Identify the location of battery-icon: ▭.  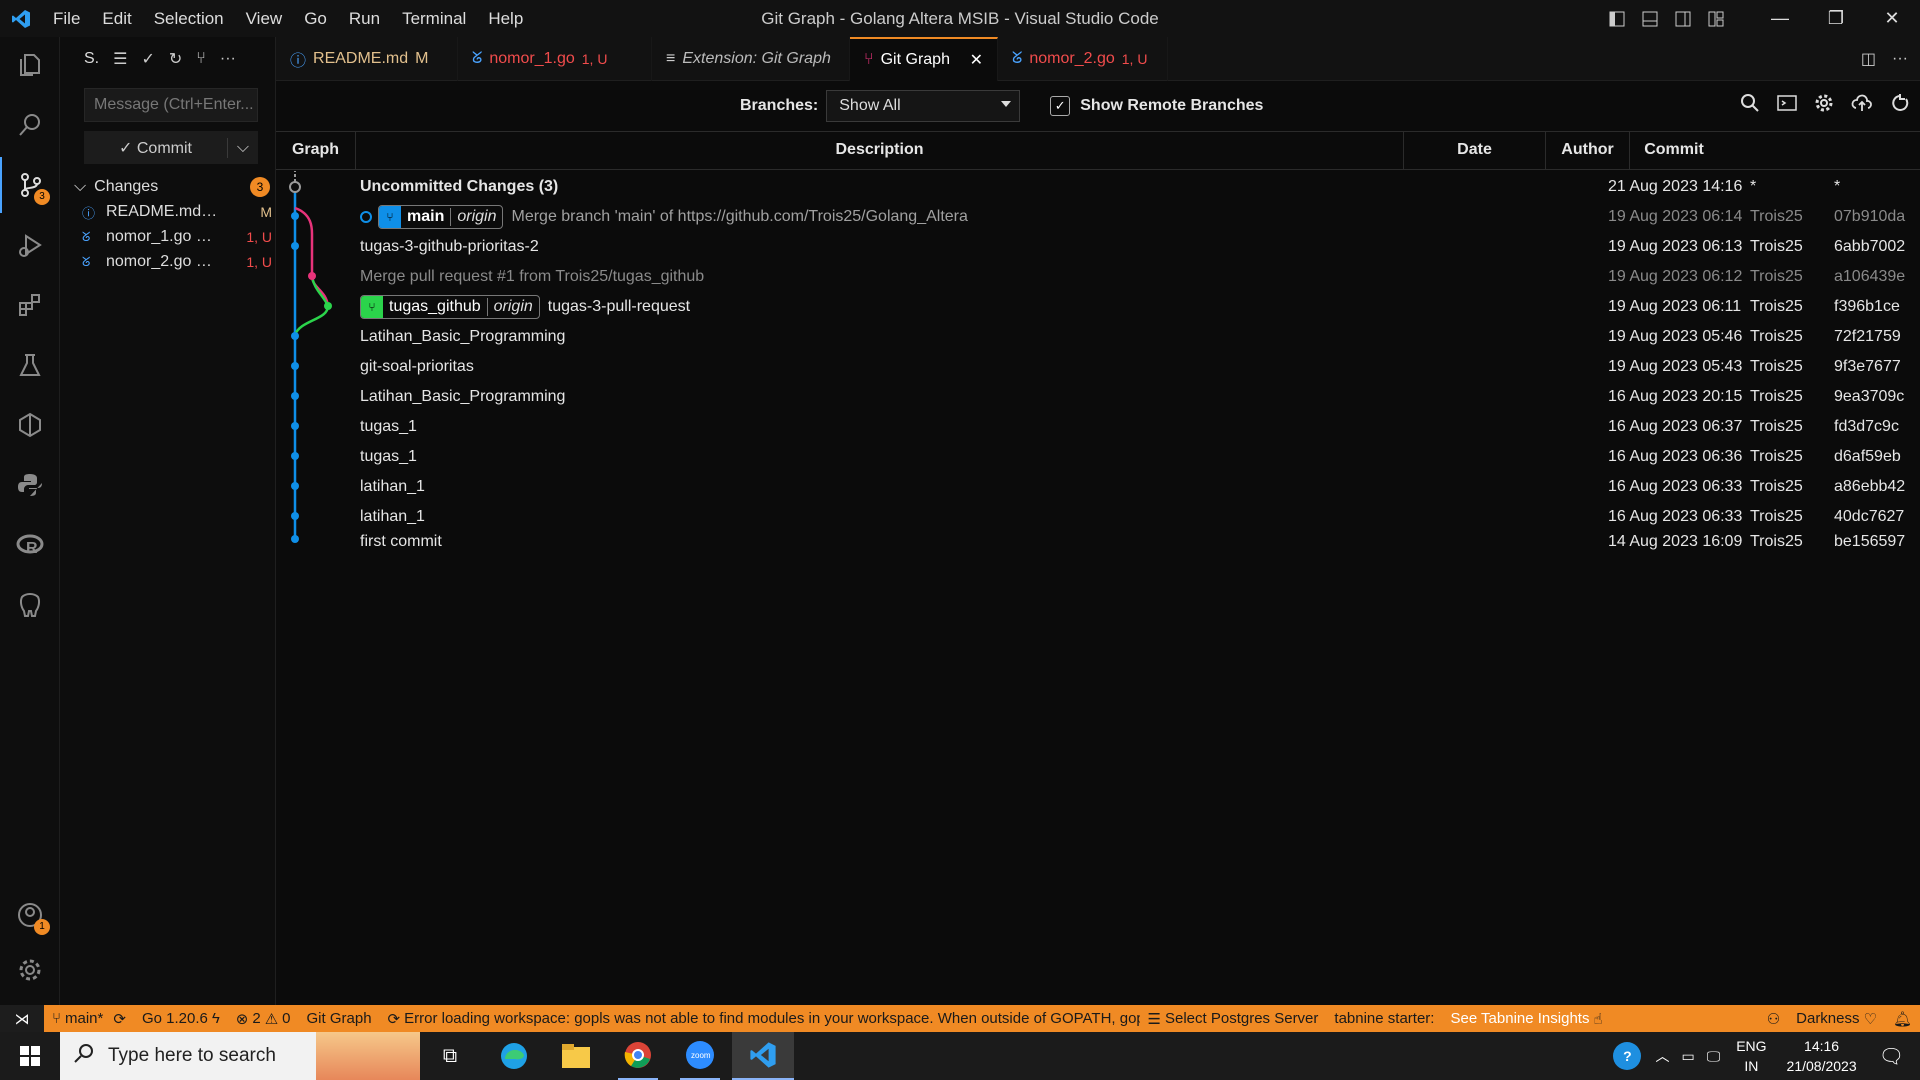
(1687, 1056).